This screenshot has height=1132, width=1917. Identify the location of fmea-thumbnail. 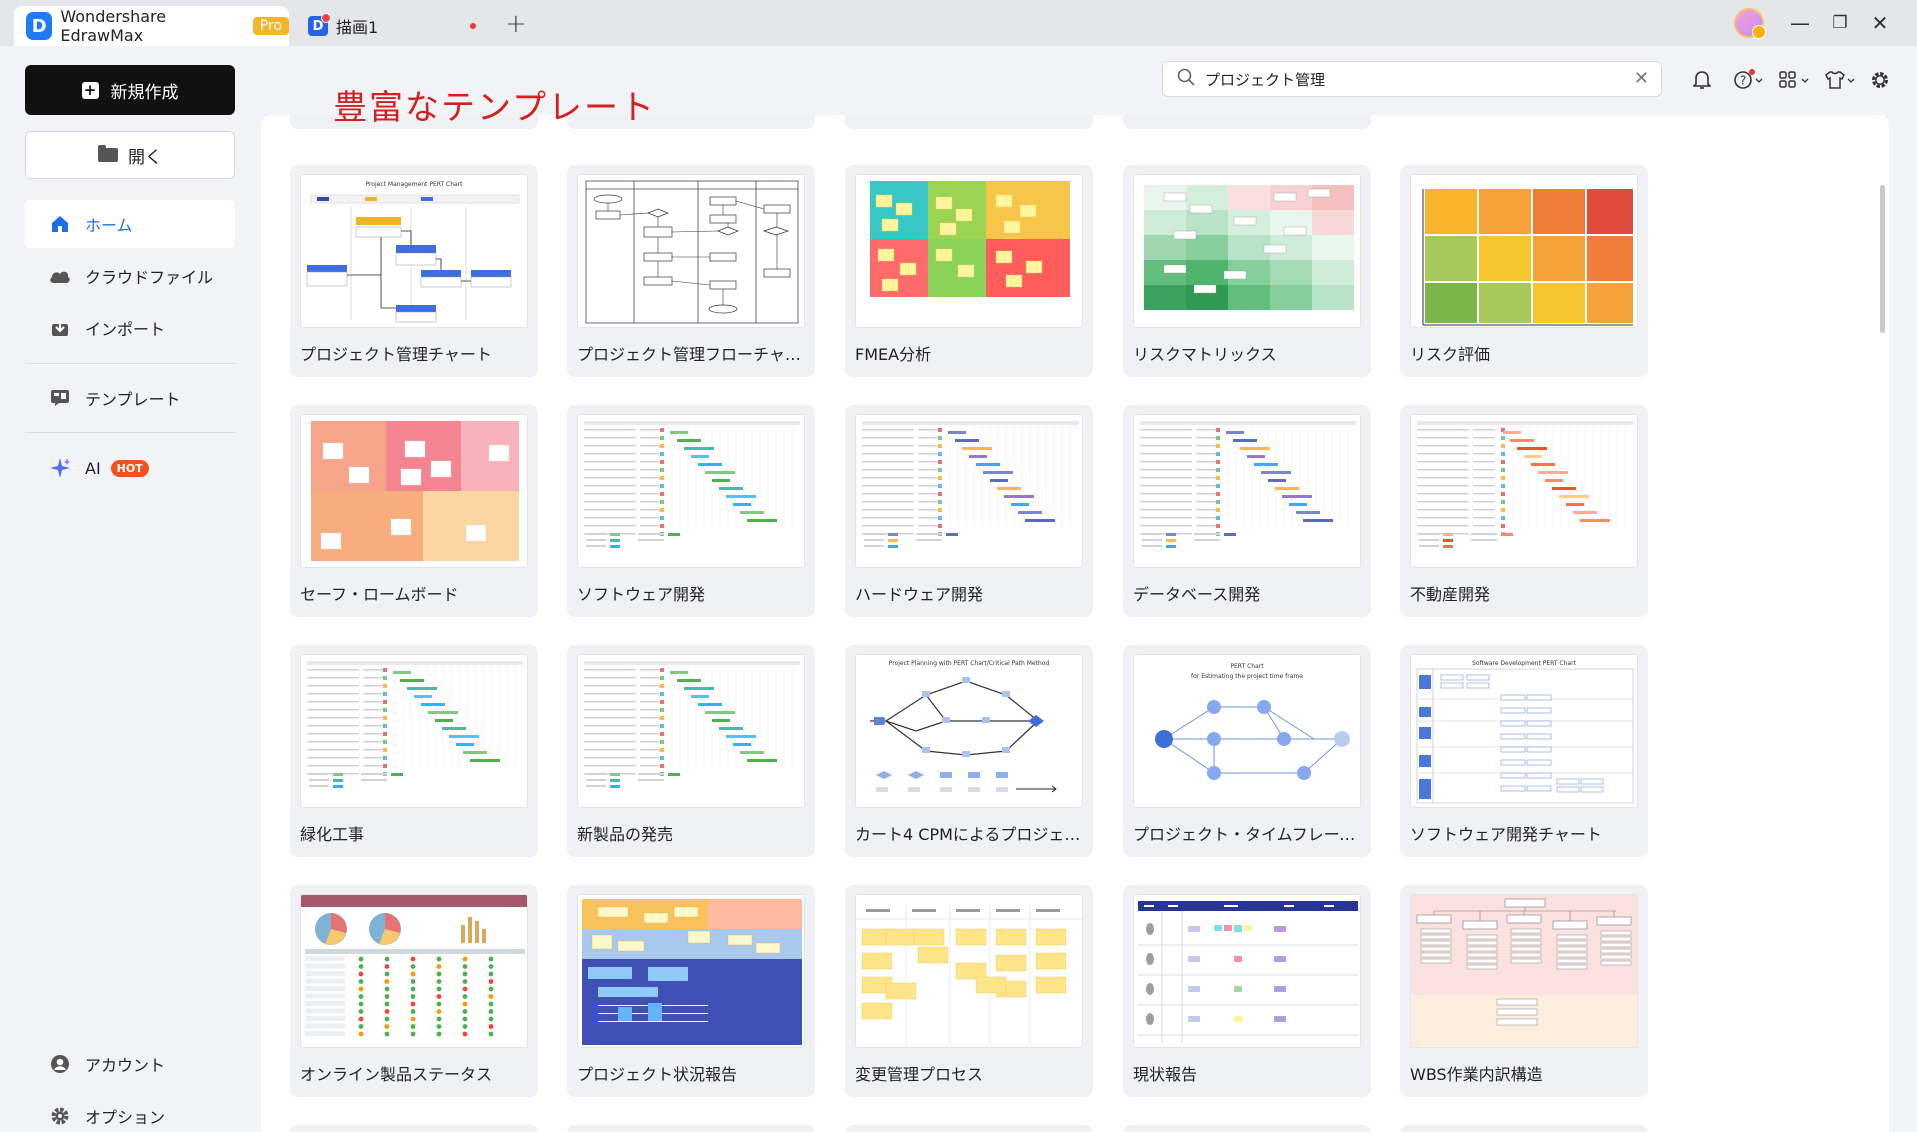
(970, 239).